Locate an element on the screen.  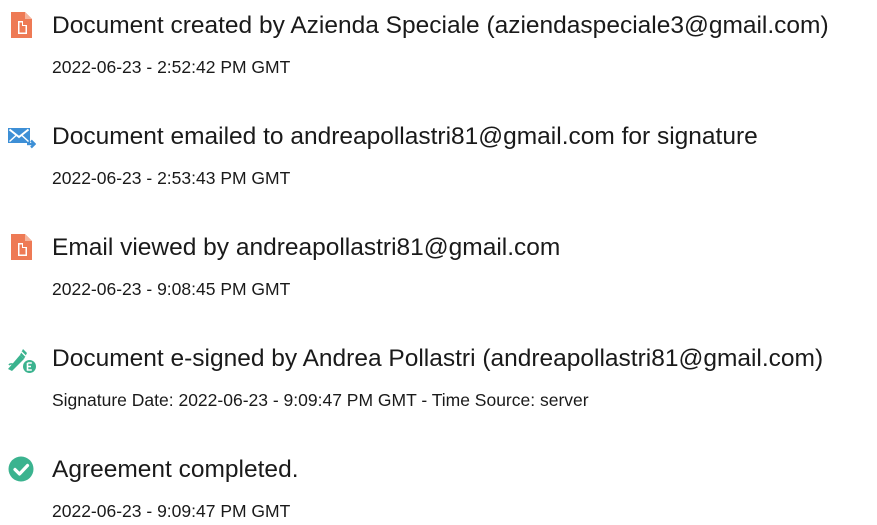
event-timestamp: 2022-06-23 - 9:09:47 PM GMT is located at coordinates (171, 511).